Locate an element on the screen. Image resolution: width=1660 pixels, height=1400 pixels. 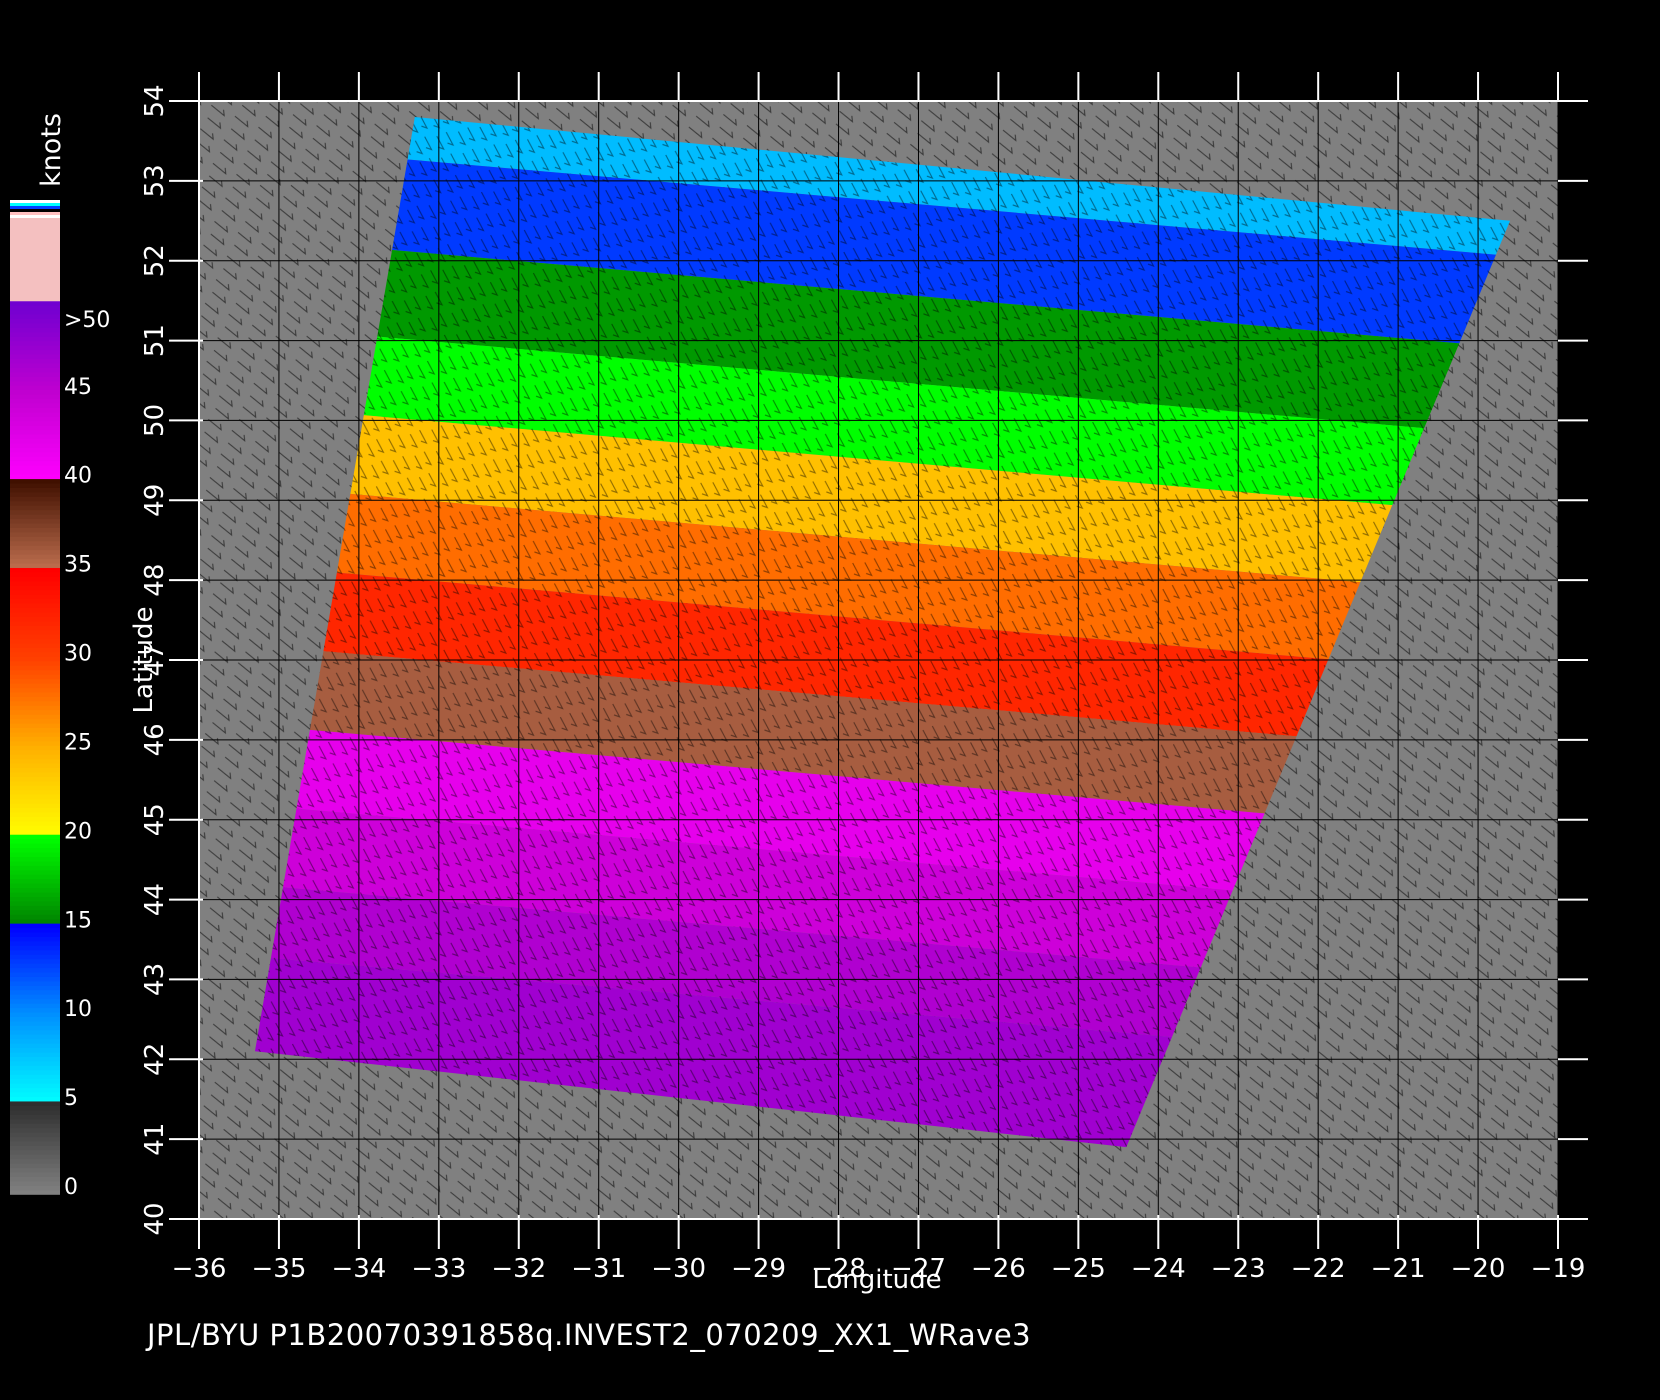
colorbar-tick-label: 15 is located at coordinates (78, 920).